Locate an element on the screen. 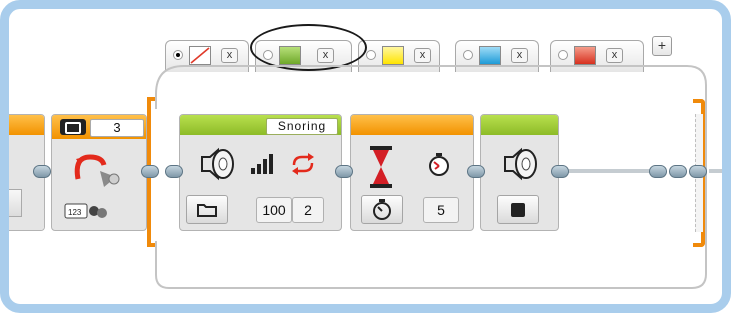  loop-left-bracket-bottom is located at coordinates (151, 245).